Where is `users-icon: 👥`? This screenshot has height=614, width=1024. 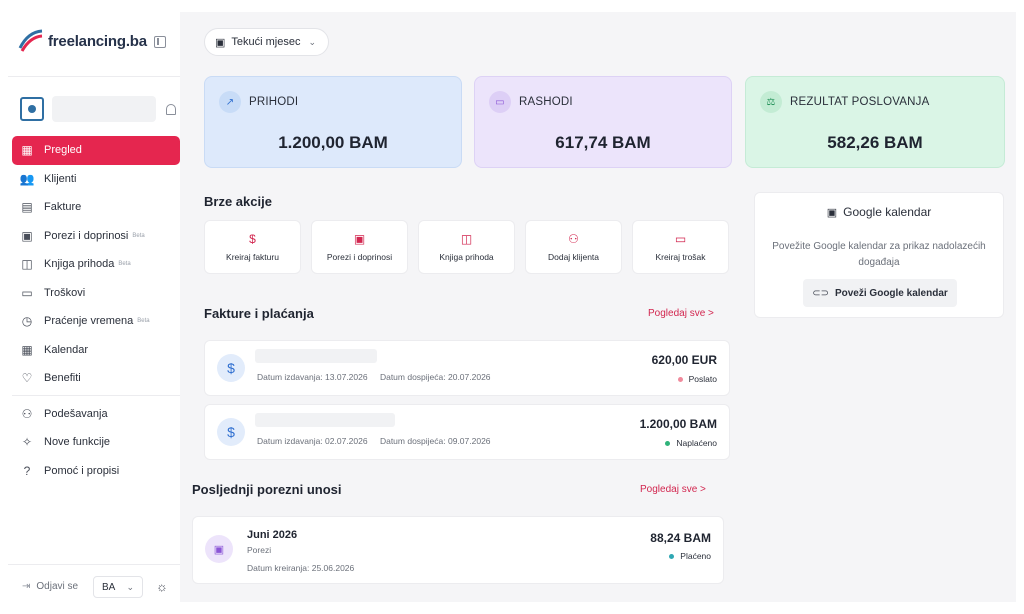
users-icon: 👥 is located at coordinates (27, 178).